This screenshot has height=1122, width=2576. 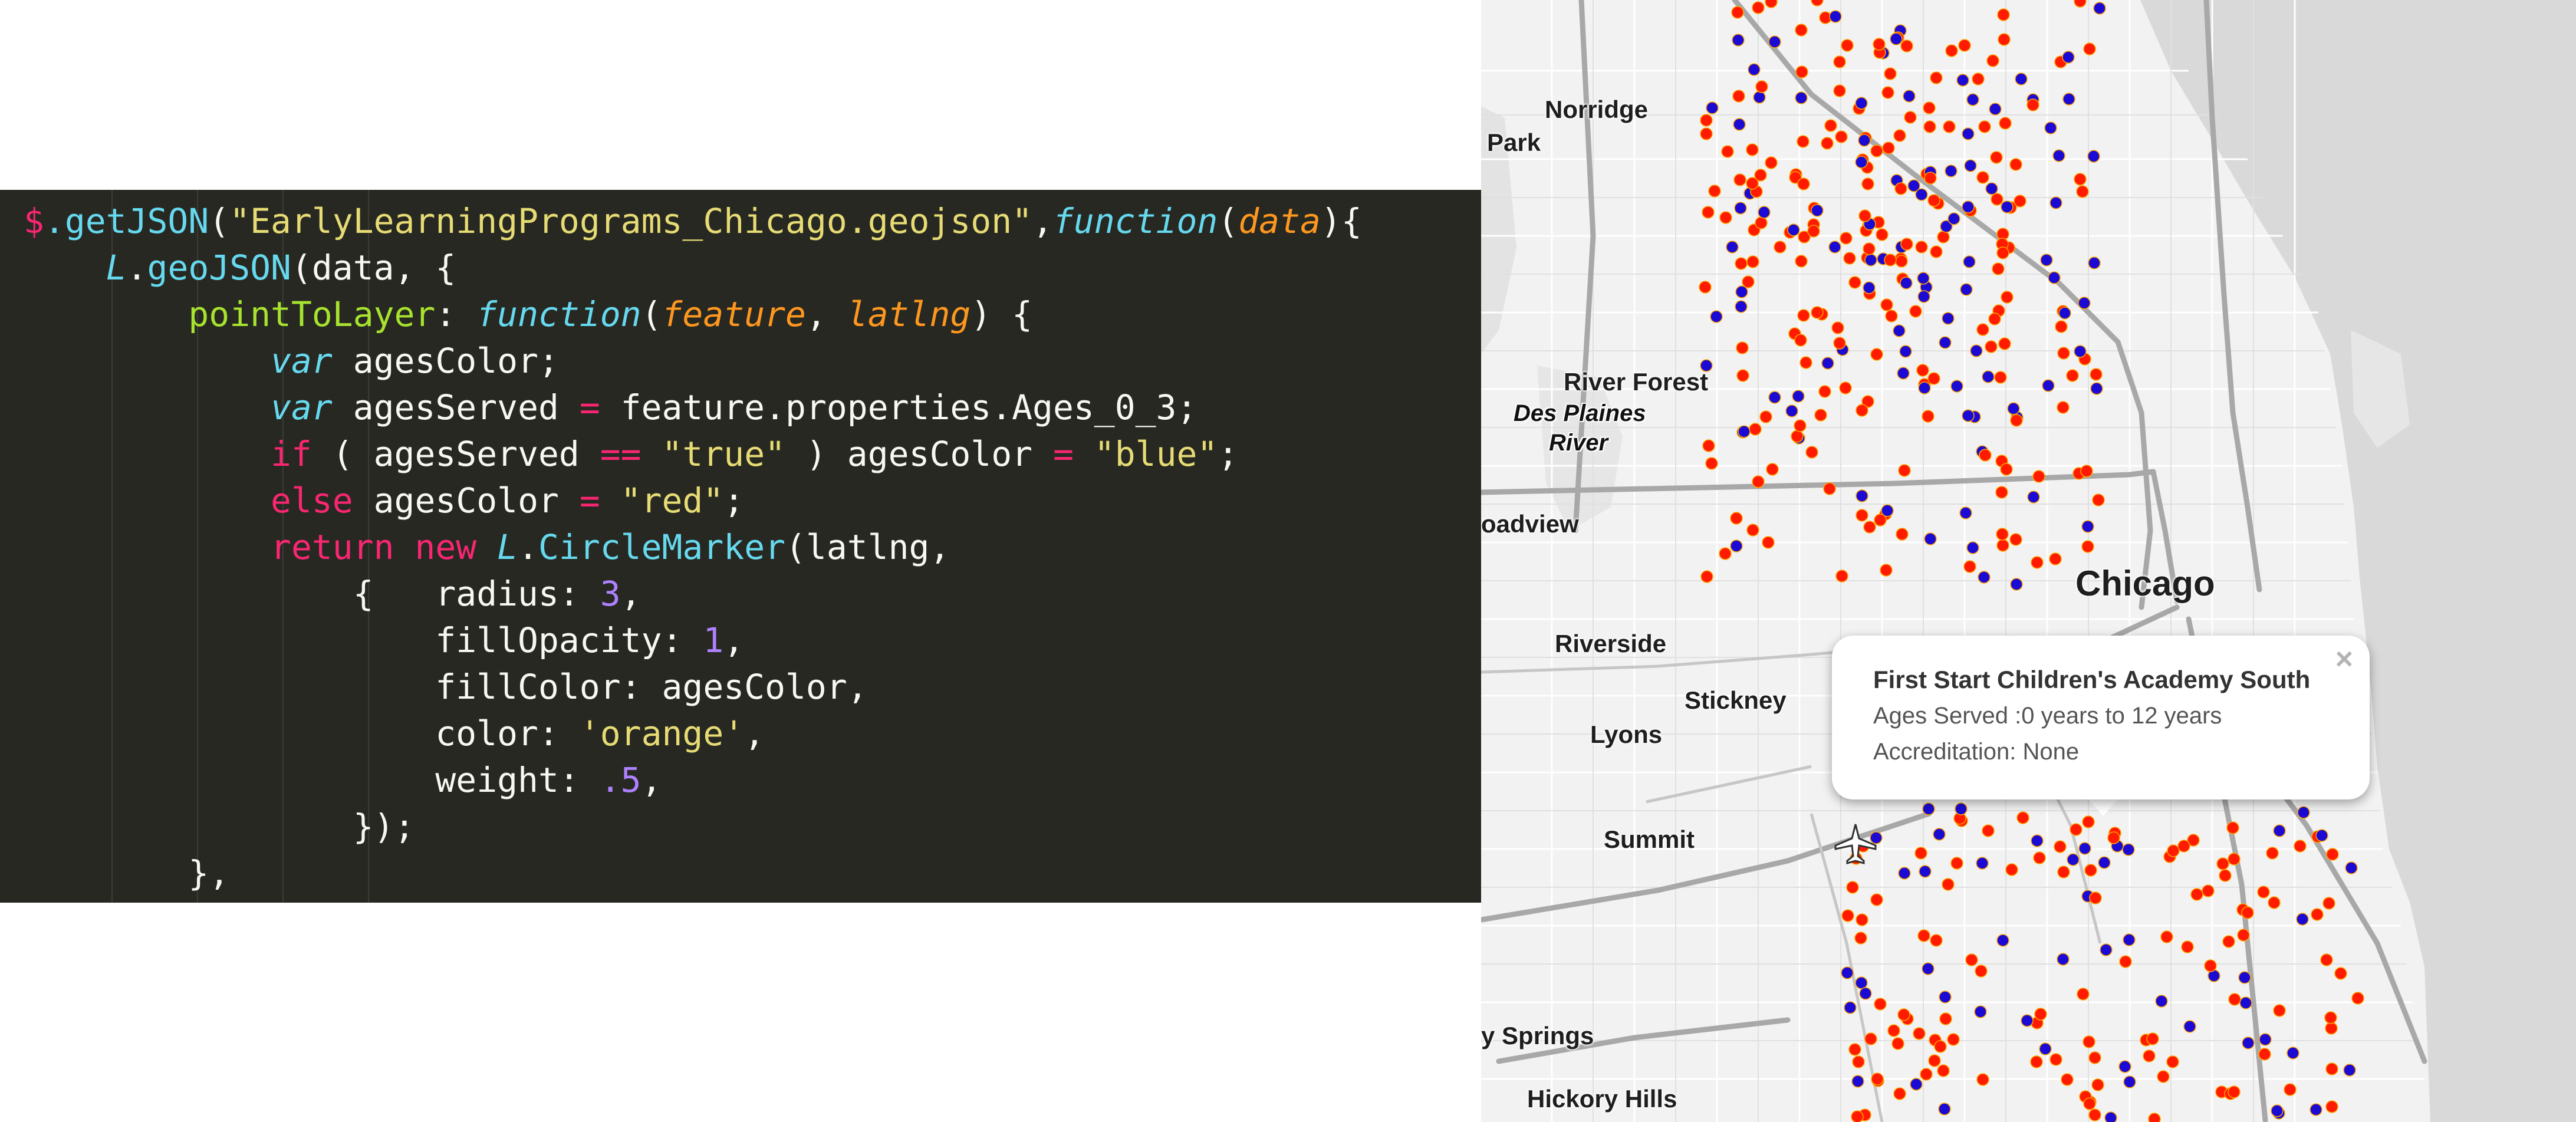 What do you see at coordinates (693, 873) in the screenshot?
I see `code-line: },` at bounding box center [693, 873].